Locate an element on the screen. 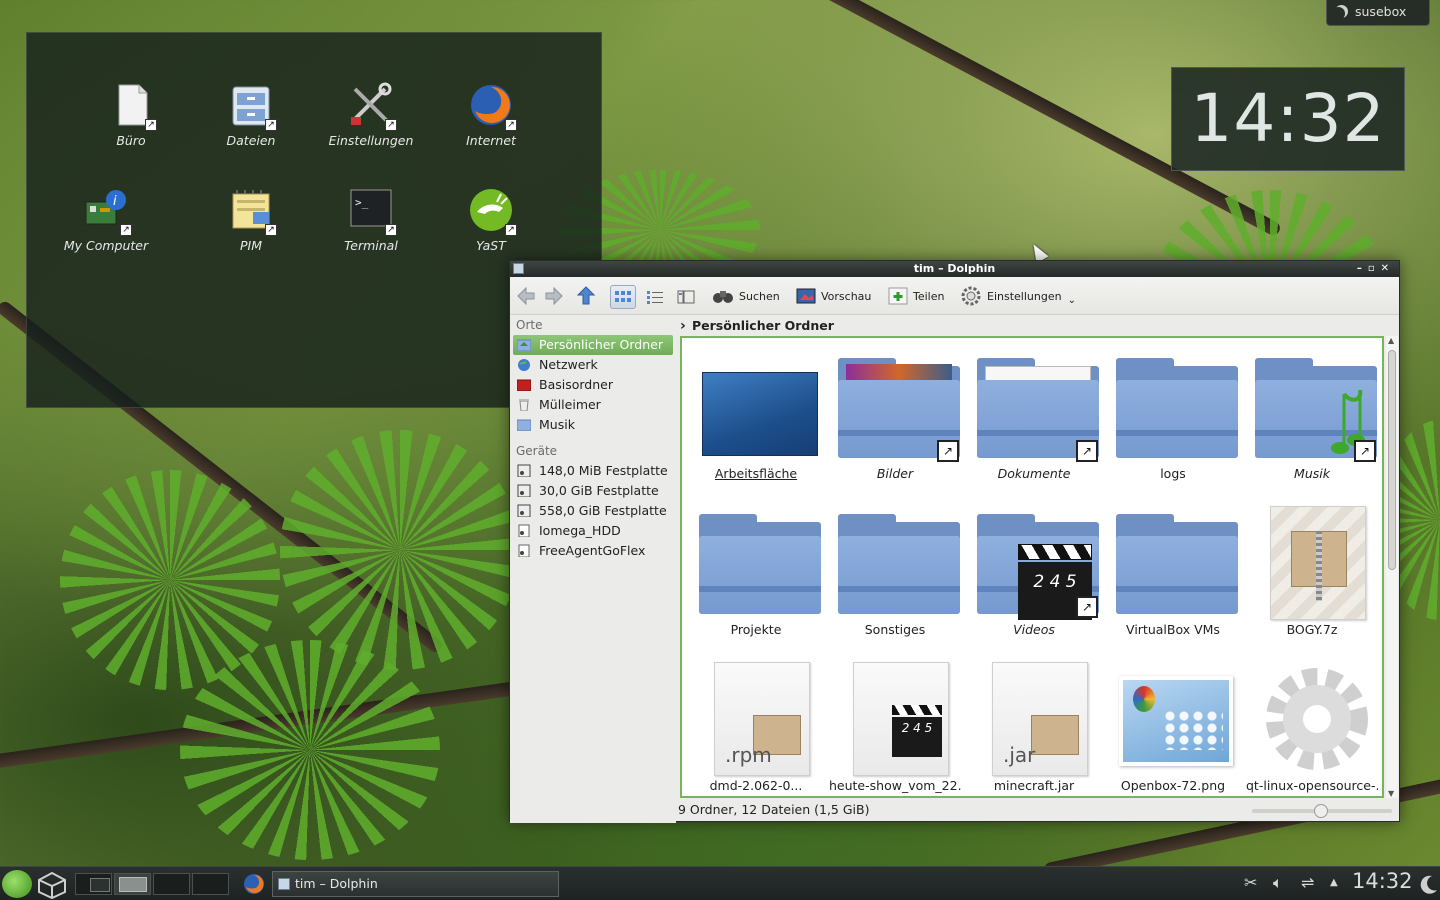 This screenshot has height=900, width=1440. place-root: Basisordner is located at coordinates (593, 385).